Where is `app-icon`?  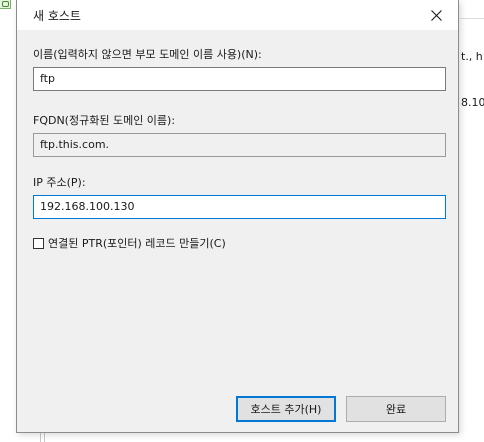 app-icon is located at coordinates (5, 4).